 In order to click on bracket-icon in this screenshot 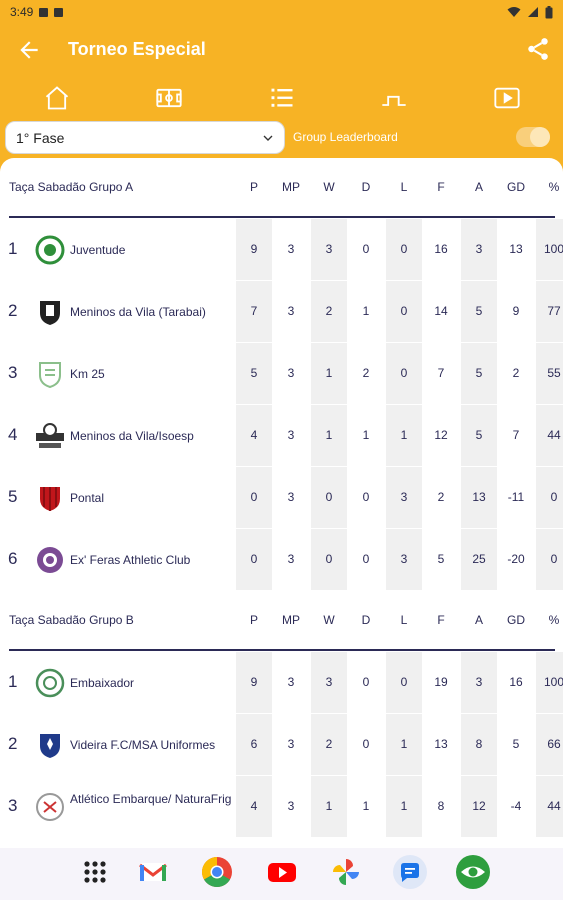, I will do `click(394, 98)`.